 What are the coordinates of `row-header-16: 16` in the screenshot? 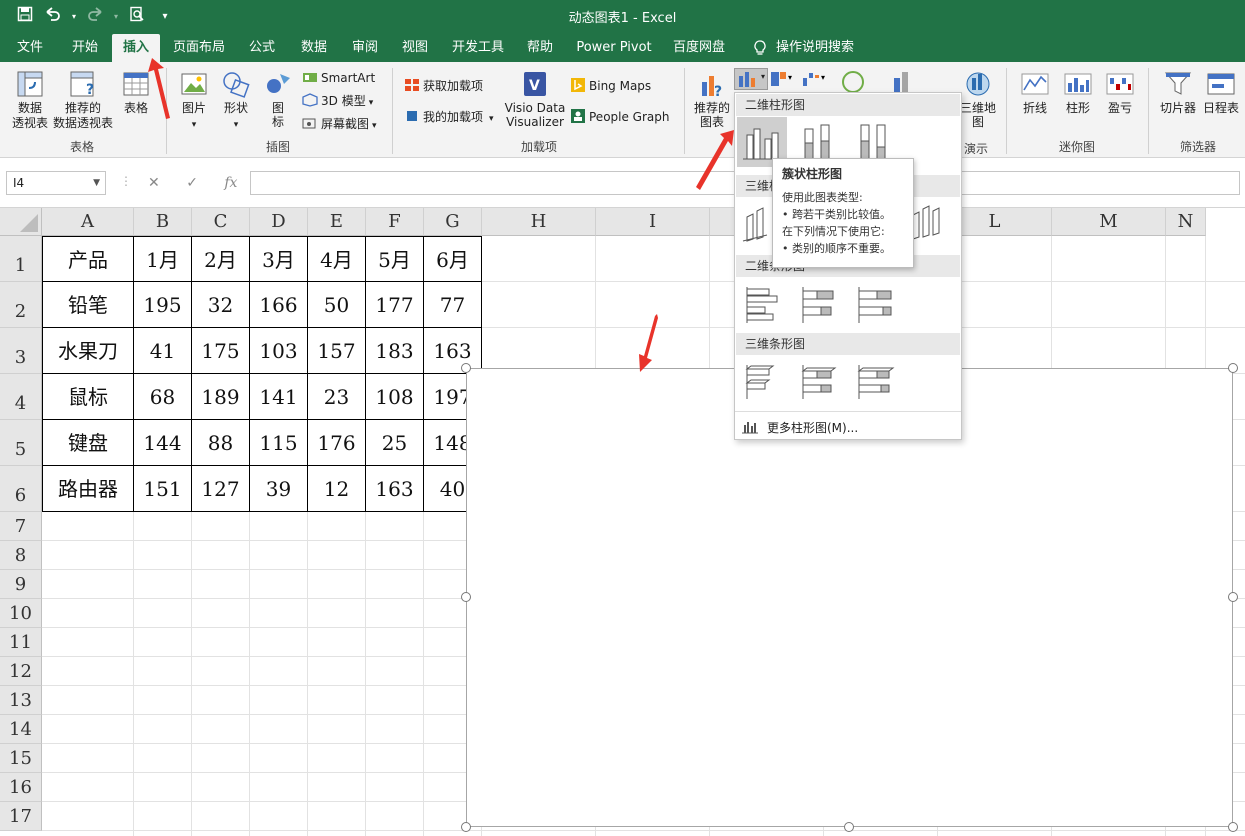 It's located at (21, 787).